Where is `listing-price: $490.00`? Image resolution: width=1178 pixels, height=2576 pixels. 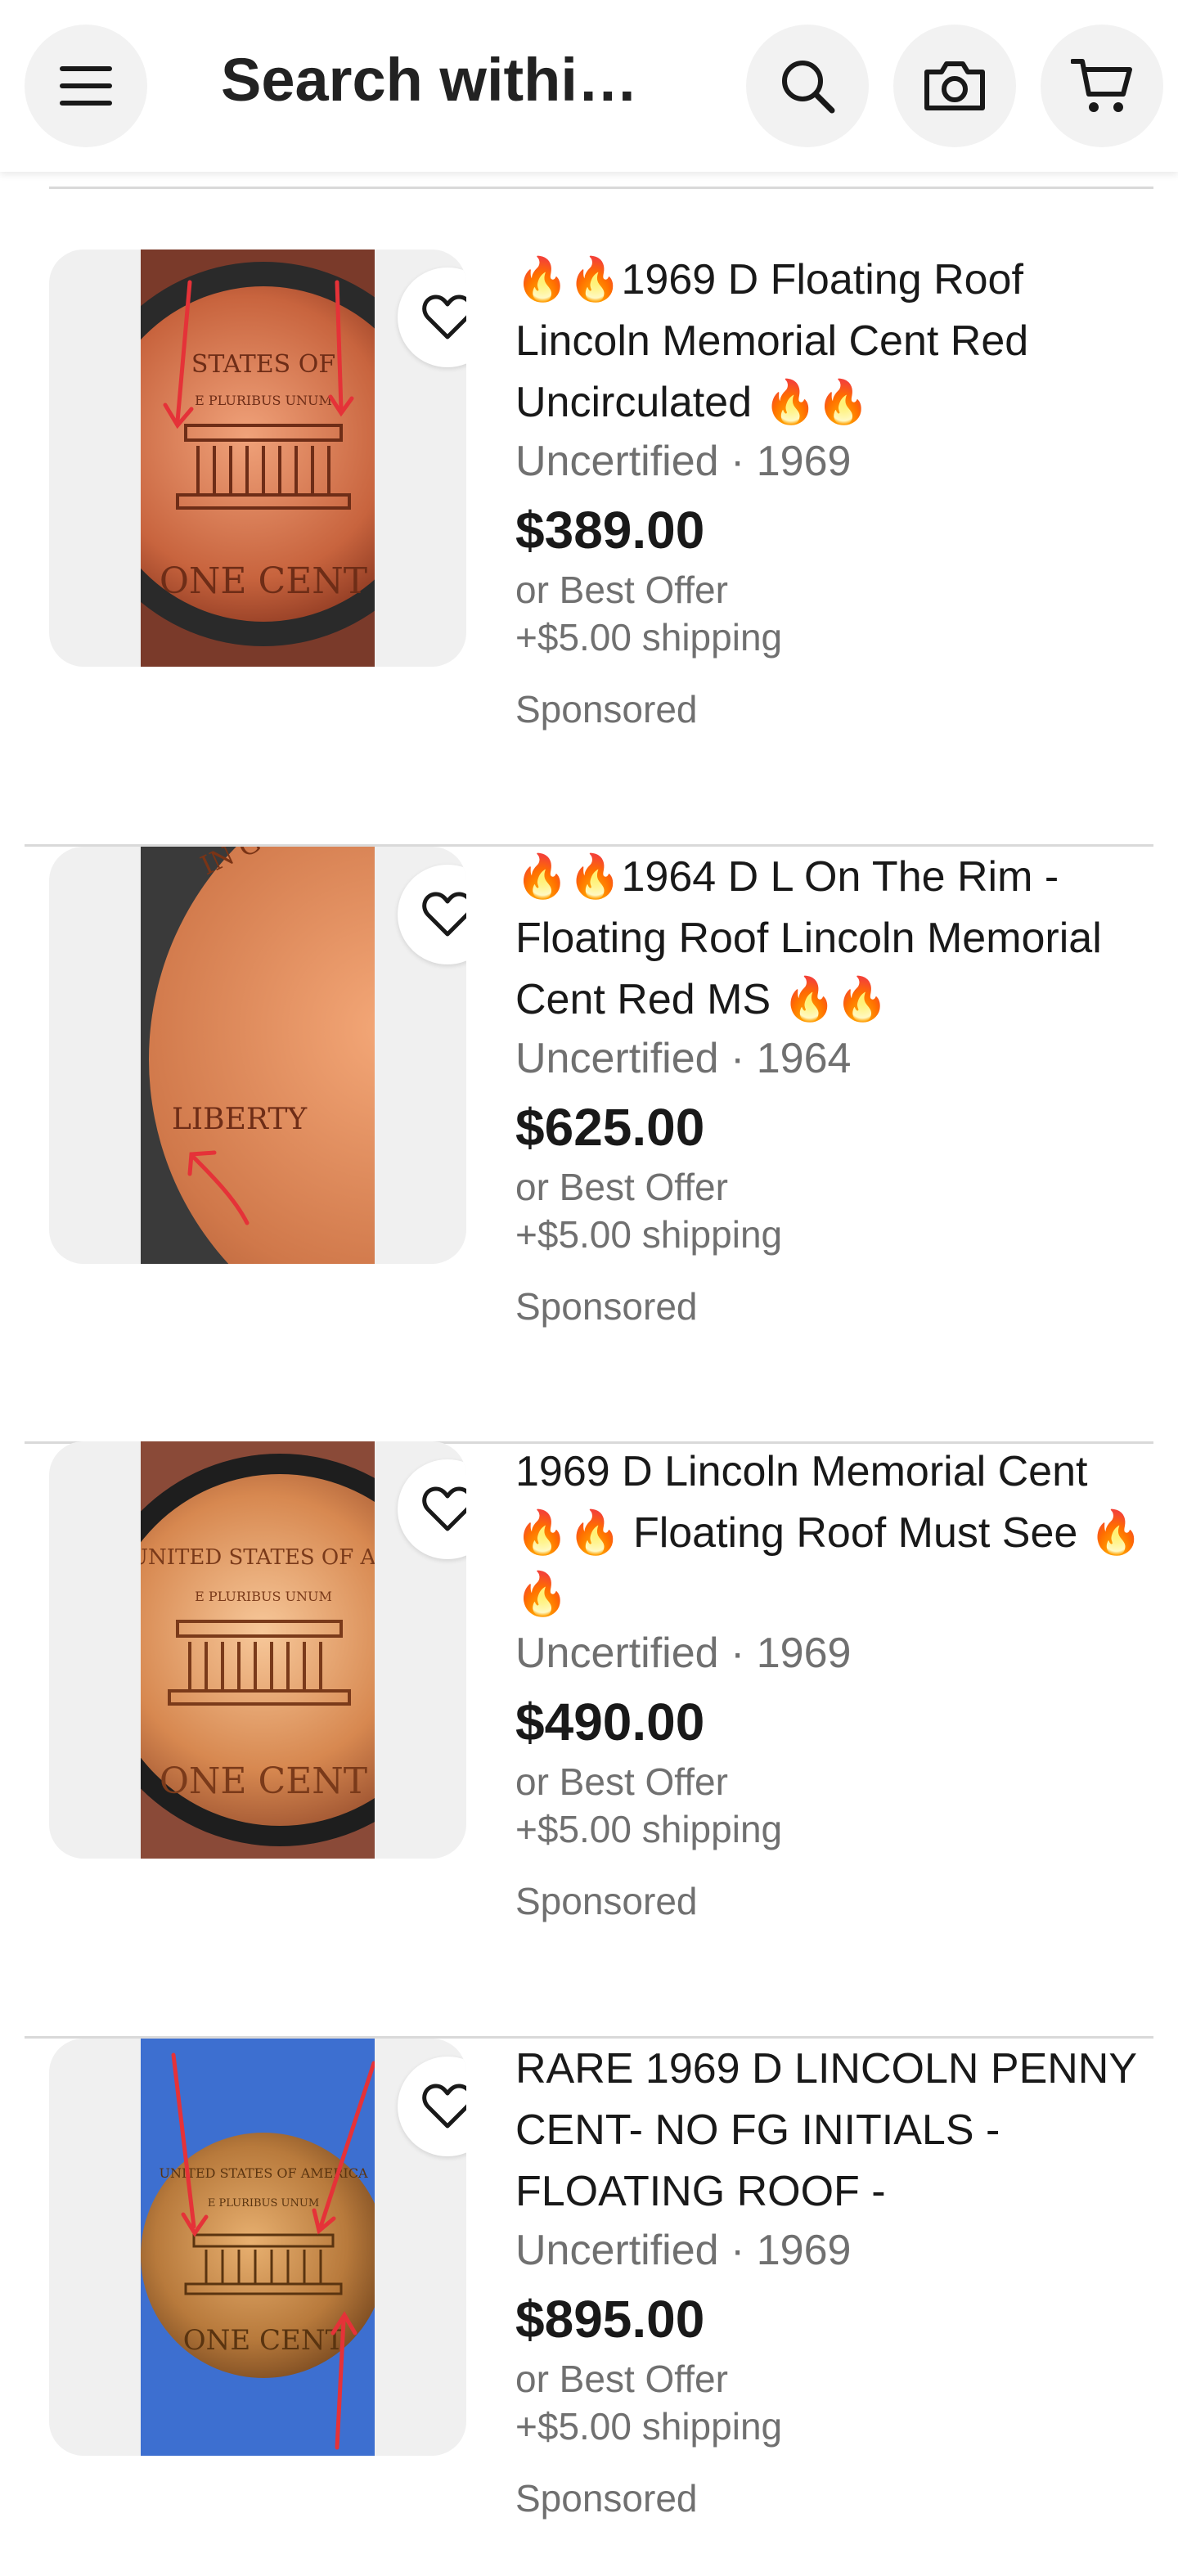
listing-price: $490.00 is located at coordinates (610, 1722).